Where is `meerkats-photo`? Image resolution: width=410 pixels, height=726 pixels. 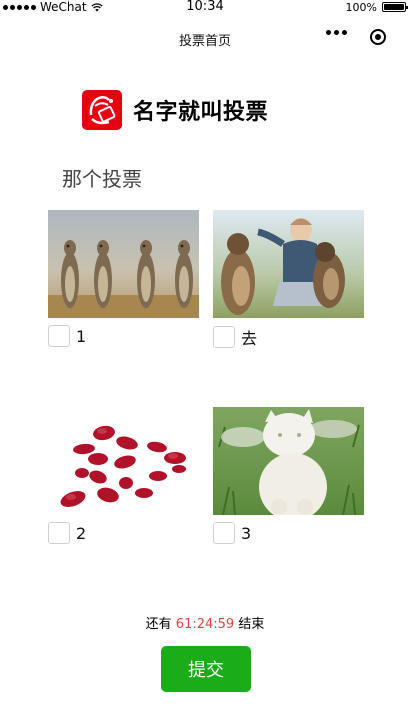
meerkats-photo is located at coordinates (123, 264).